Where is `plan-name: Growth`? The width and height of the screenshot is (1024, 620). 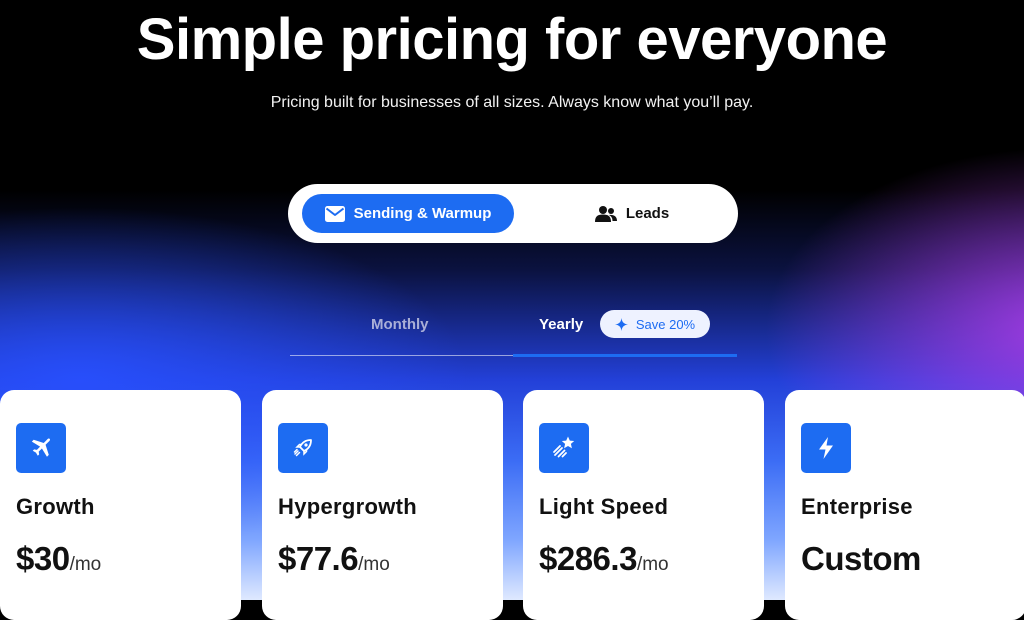 plan-name: Growth is located at coordinates (55, 506).